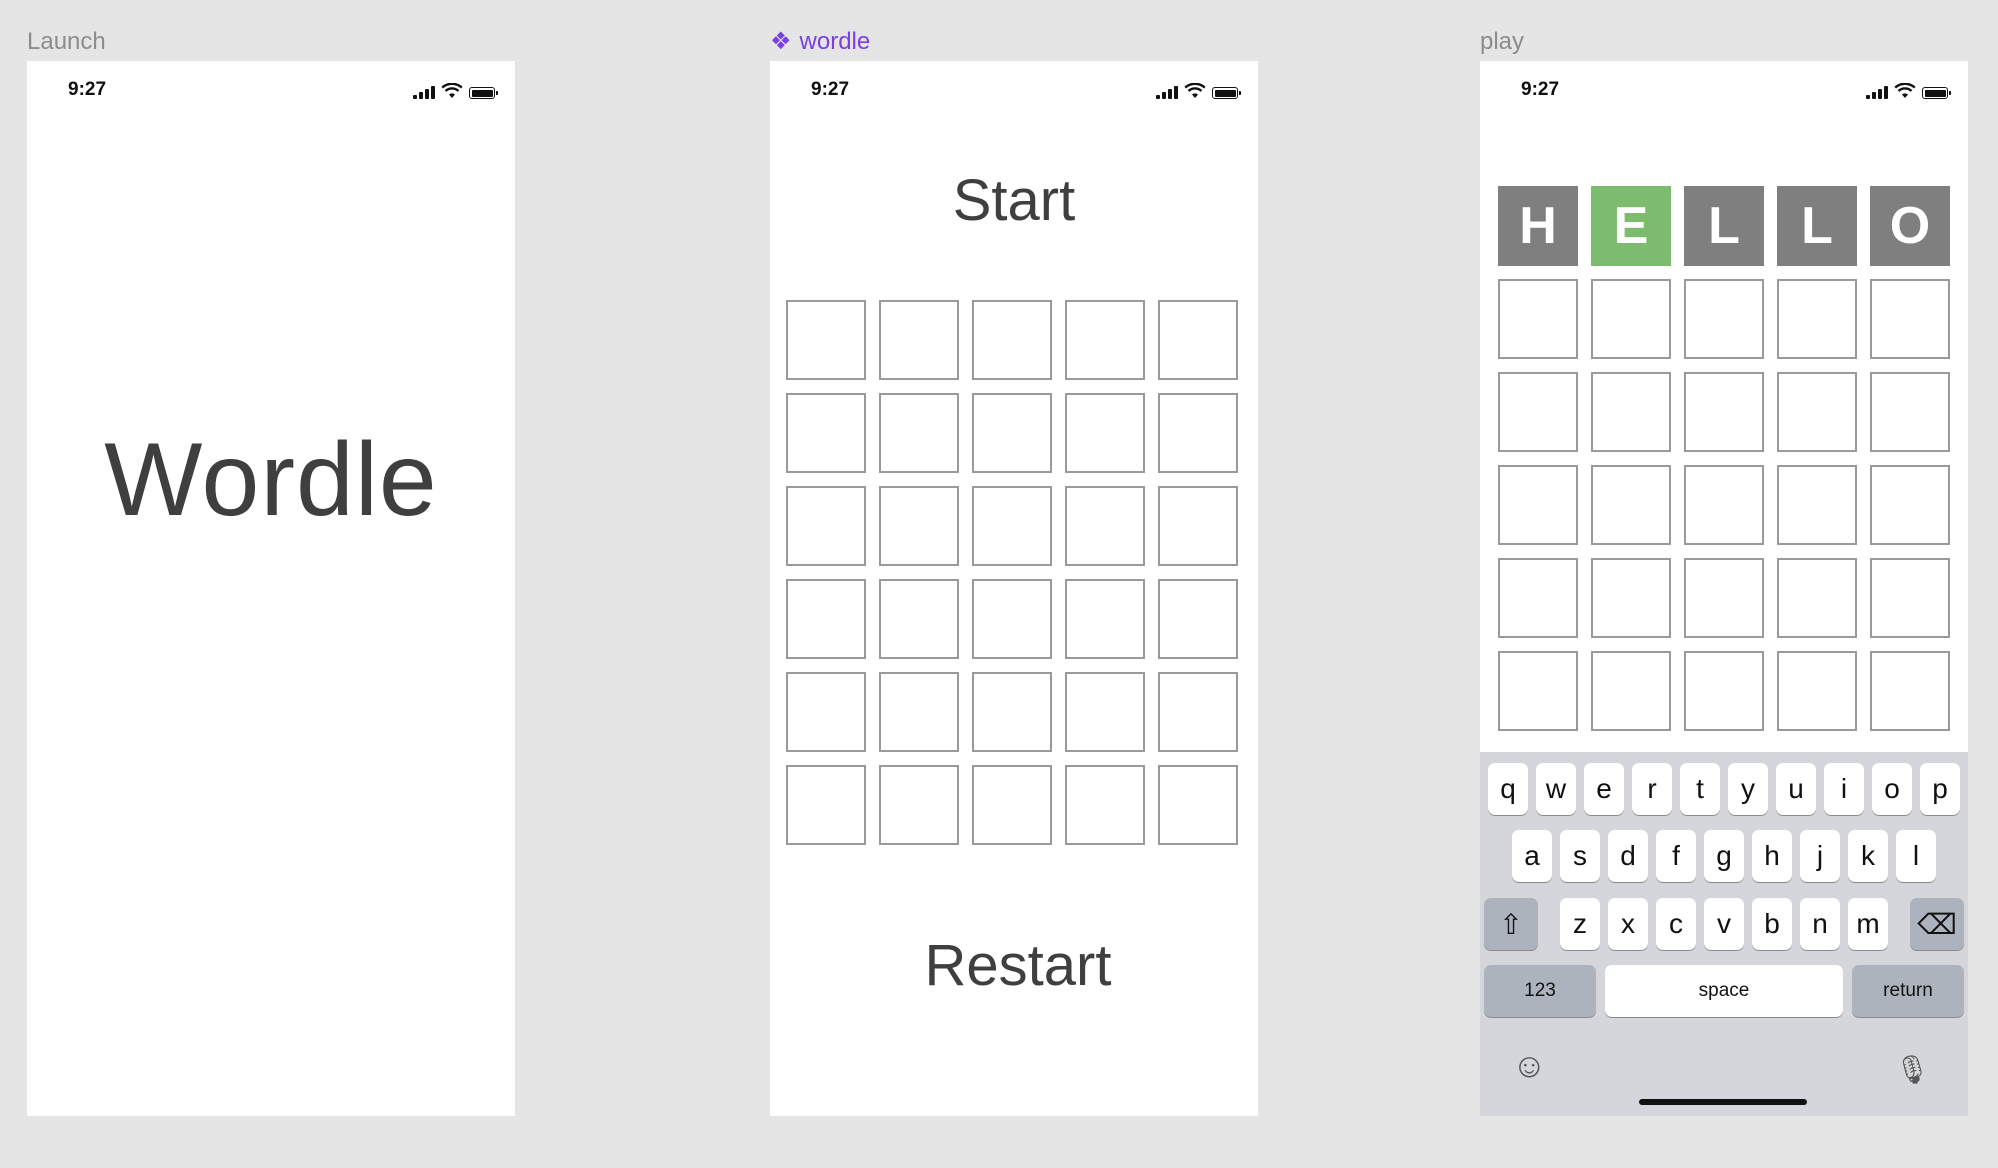  Describe the element at coordinates (1723, 1102) in the screenshot. I see `home-indicator` at that location.